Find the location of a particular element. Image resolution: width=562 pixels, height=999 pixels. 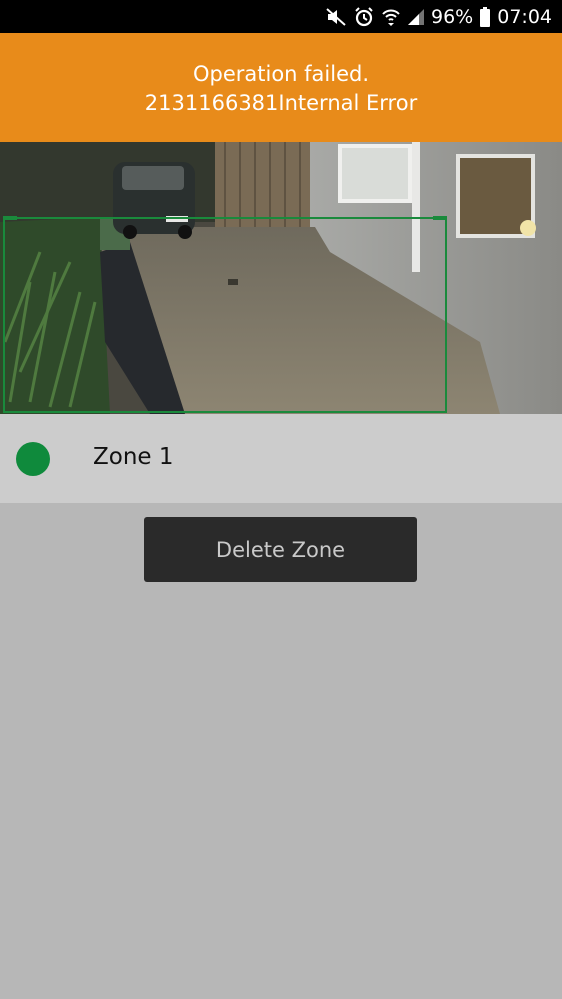

error-detail: 2131166381Internal Error is located at coordinates (281, 103).